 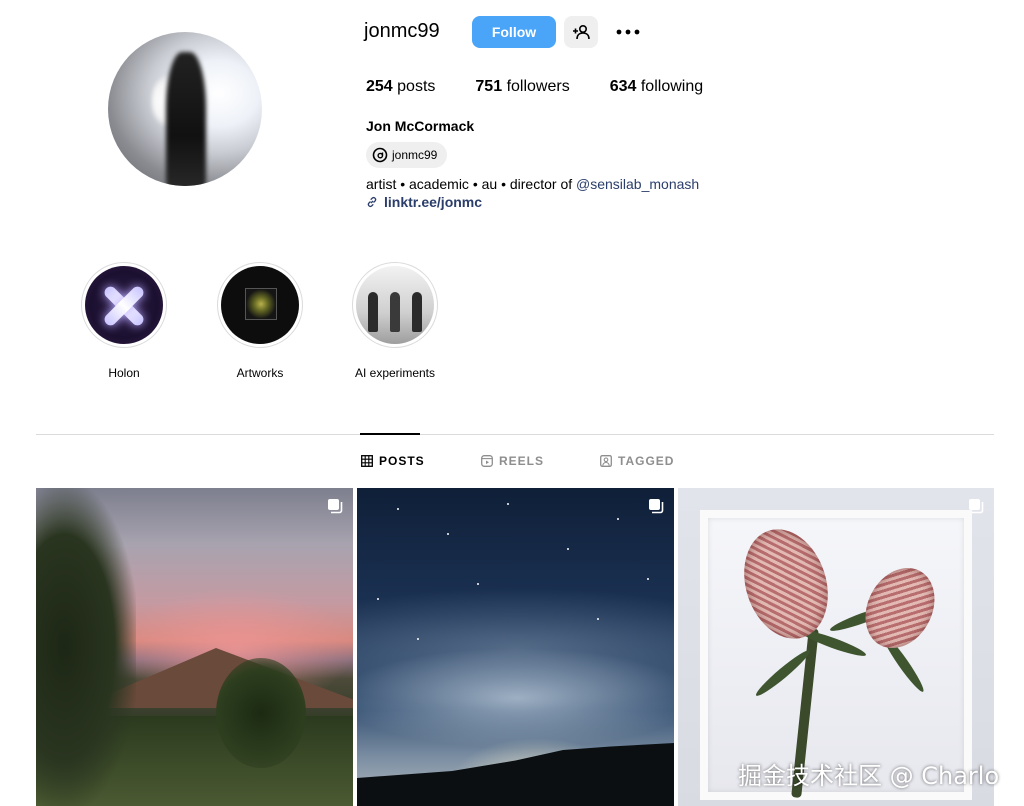 I want to click on add-user-icon, so click(x=581, y=32).